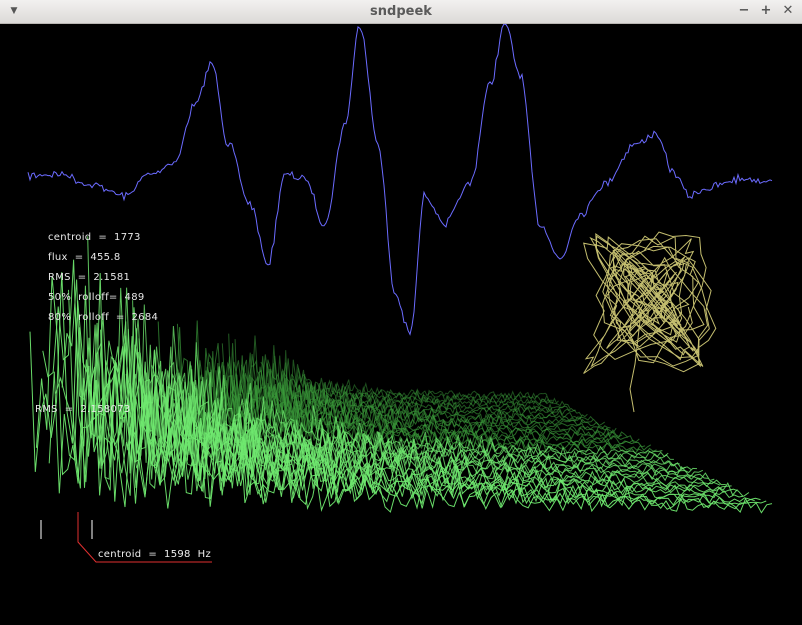 This screenshot has height=625, width=802. I want to click on window-title: sndpeek, so click(401, 11).